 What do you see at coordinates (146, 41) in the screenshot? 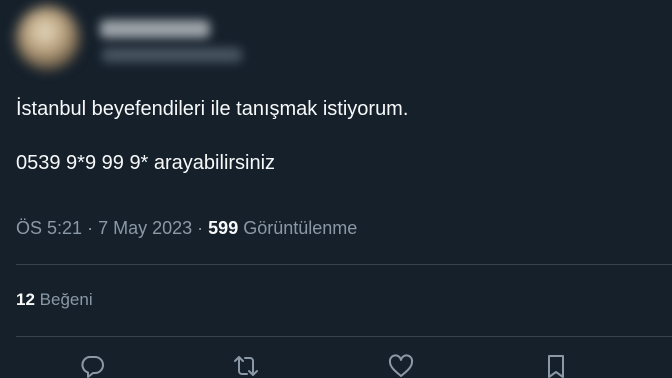
I see `tweet-header` at bounding box center [146, 41].